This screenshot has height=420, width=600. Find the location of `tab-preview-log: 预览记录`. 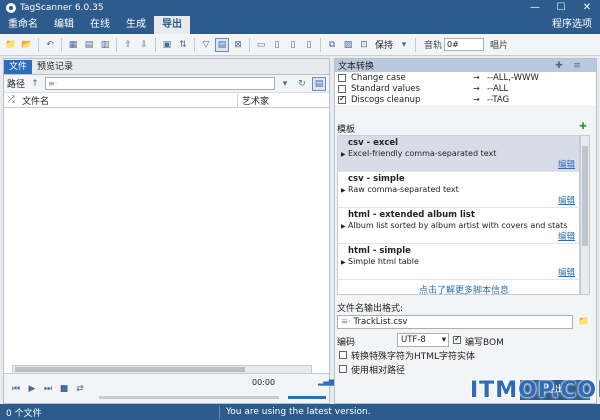

tab-preview-log: 预览记录 is located at coordinates (55, 67).